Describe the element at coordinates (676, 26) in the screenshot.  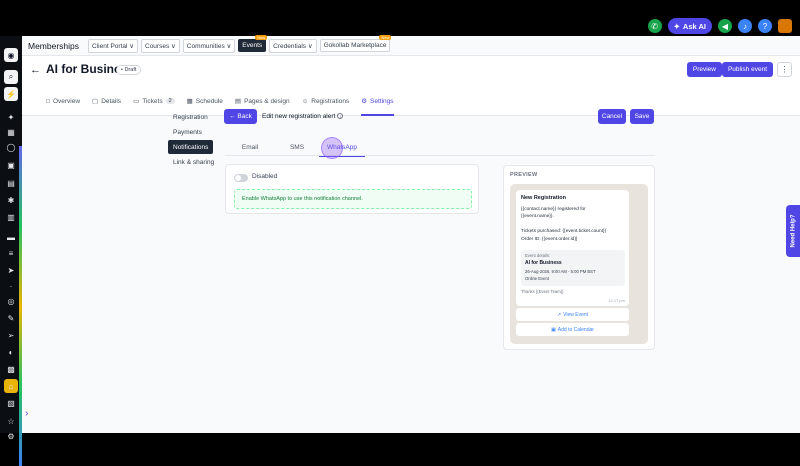
I see `sparkle-icon: ✦` at that location.